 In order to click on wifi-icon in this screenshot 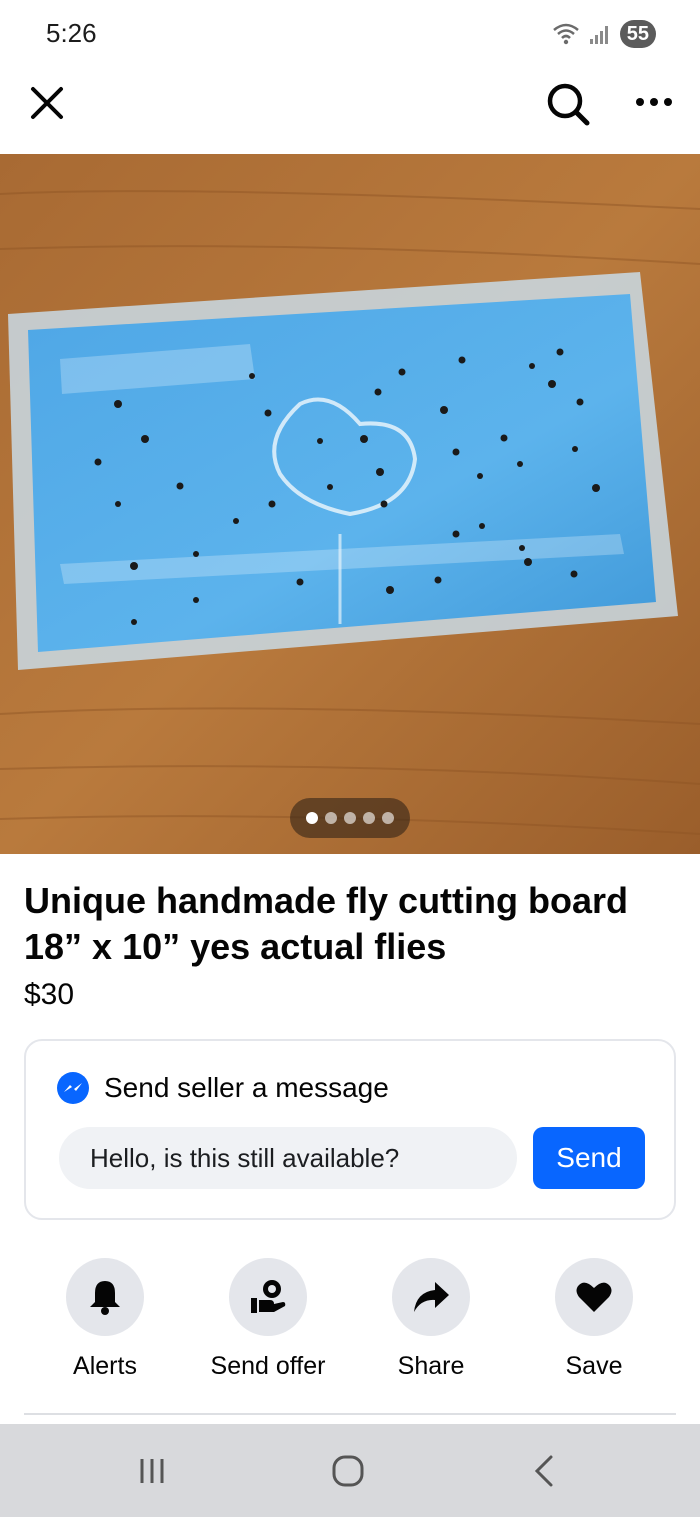, I will do `click(565, 34)`.